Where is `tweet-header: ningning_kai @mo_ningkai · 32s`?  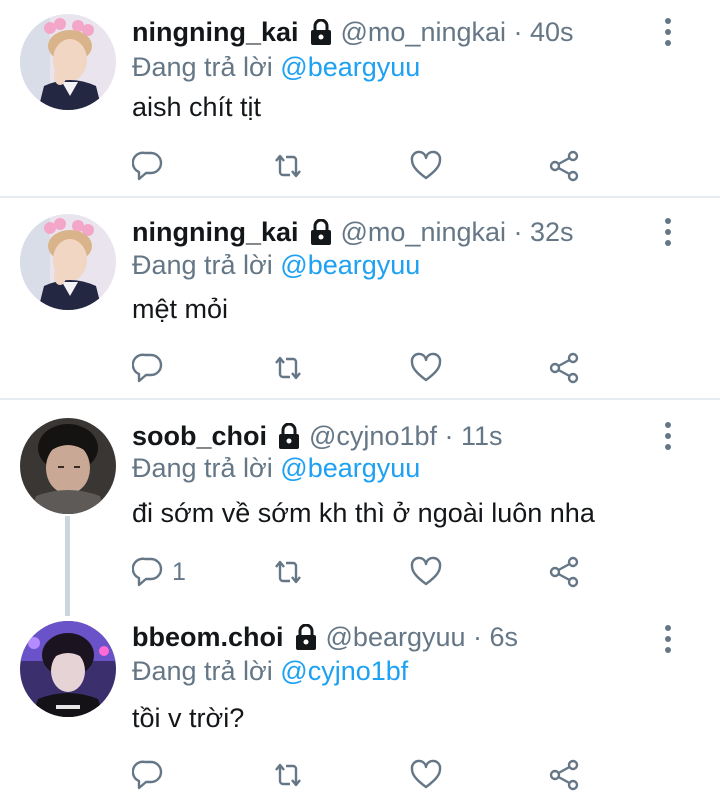 tweet-header: ningning_kai @mo_ningkai · 32s is located at coordinates (353, 232).